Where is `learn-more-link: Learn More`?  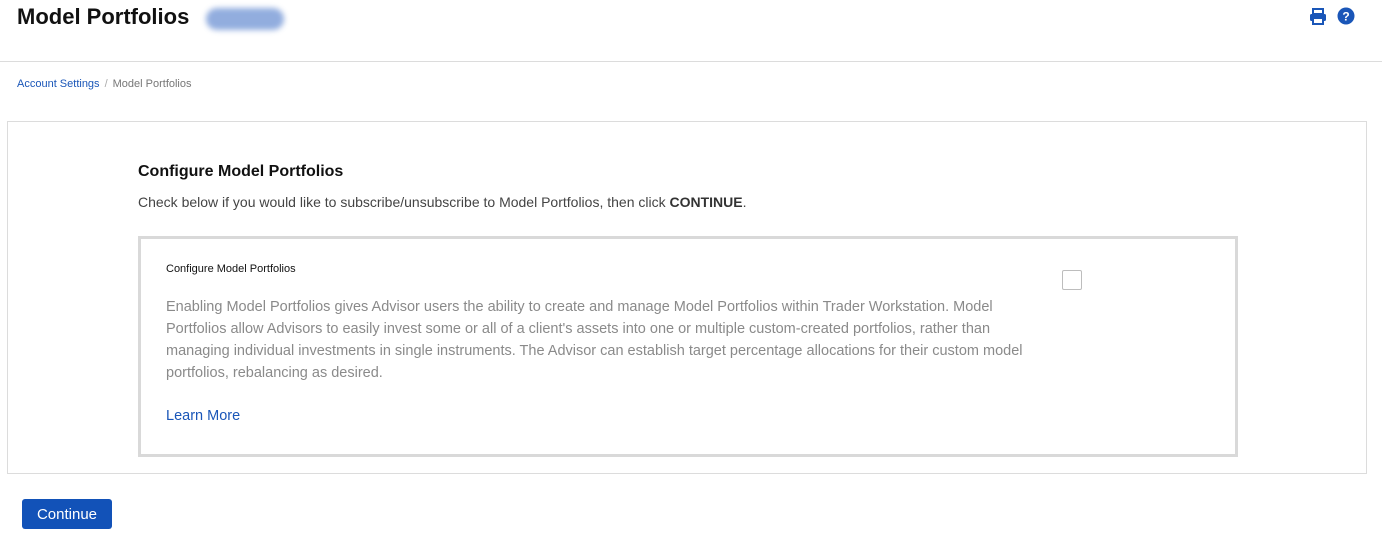 learn-more-link: Learn More is located at coordinates (203, 416).